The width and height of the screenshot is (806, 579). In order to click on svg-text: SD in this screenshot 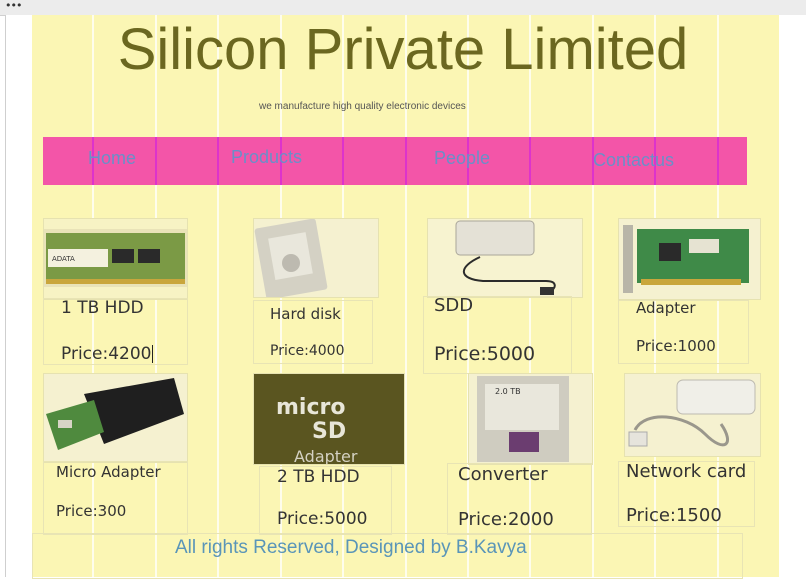, I will do `click(329, 431)`.